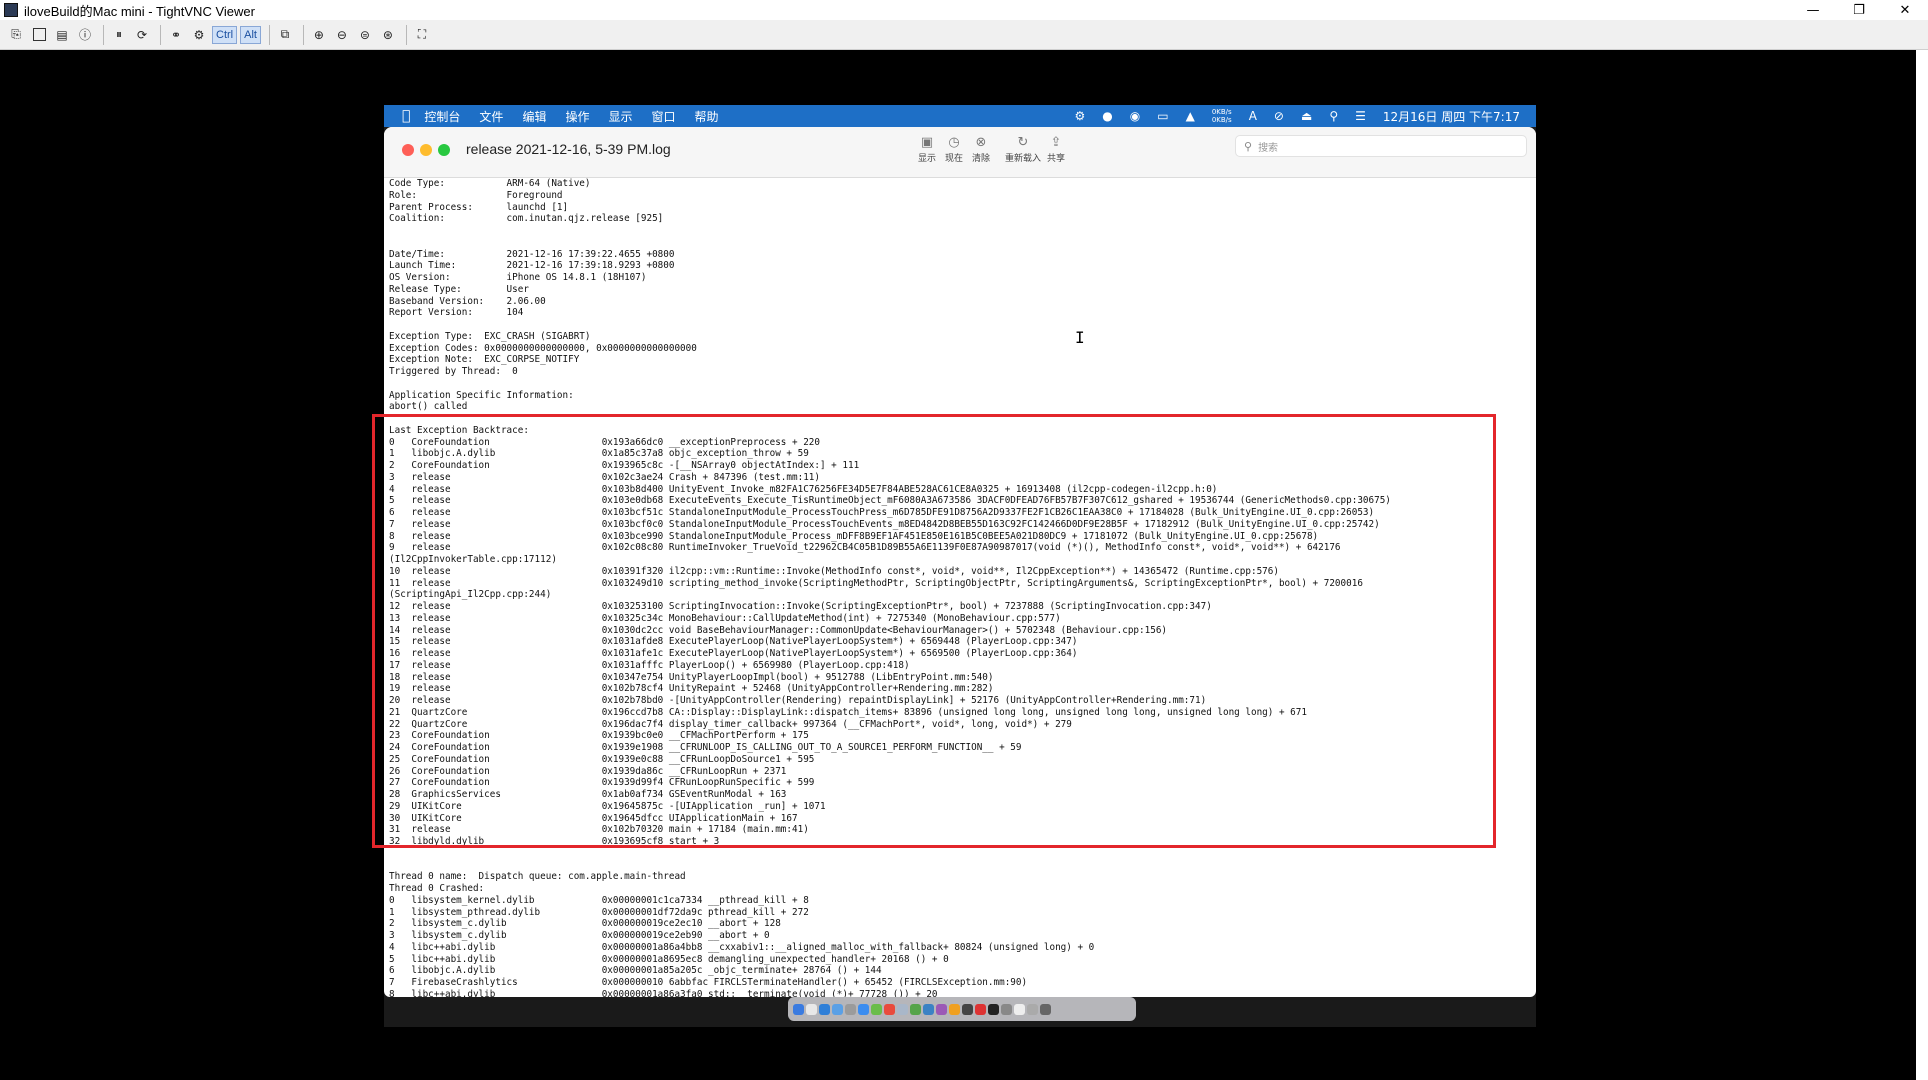 This screenshot has width=1928, height=1080. Describe the element at coordinates (577, 116) in the screenshot. I see `menu-action: 操作` at that location.